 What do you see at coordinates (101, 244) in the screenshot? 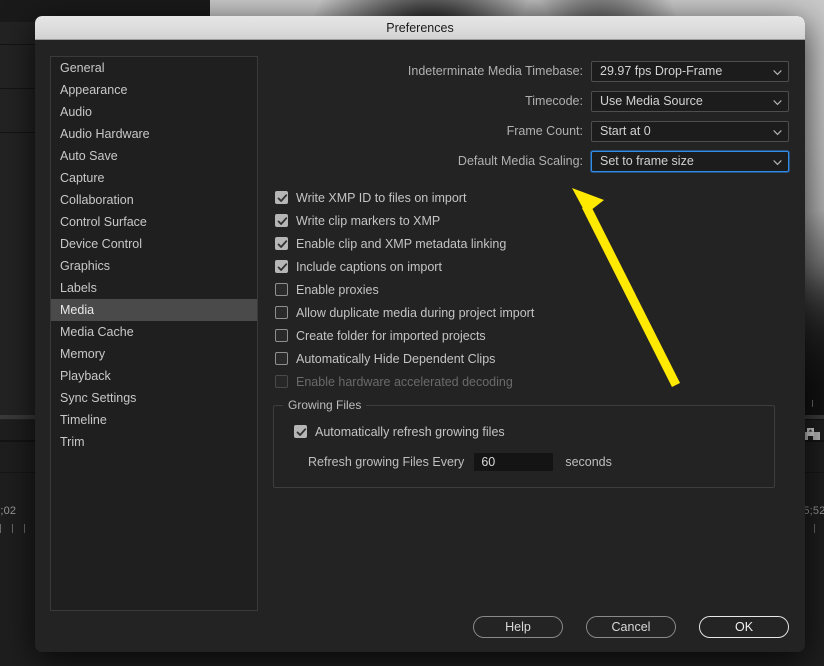
I see `sidebar-item-label: Device Control` at bounding box center [101, 244].